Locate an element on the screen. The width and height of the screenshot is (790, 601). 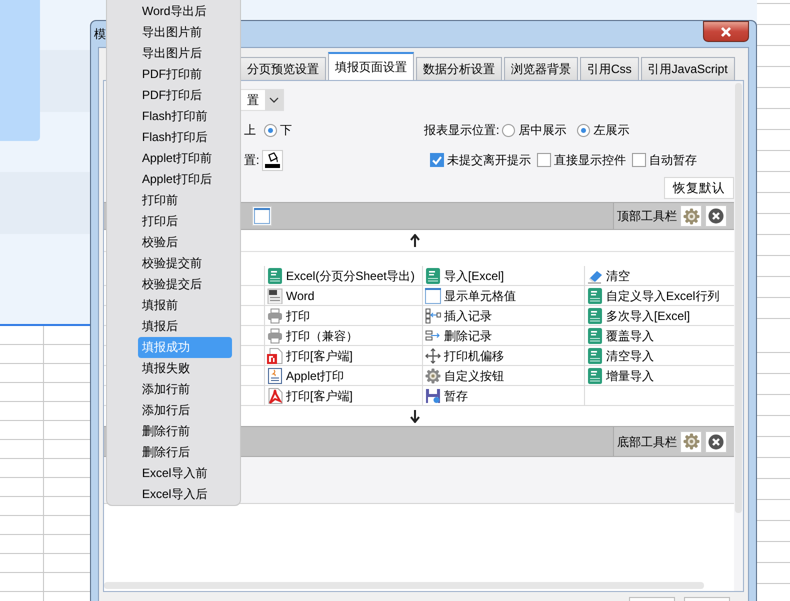
menu-item: Flash打印前 is located at coordinates (185, 116).